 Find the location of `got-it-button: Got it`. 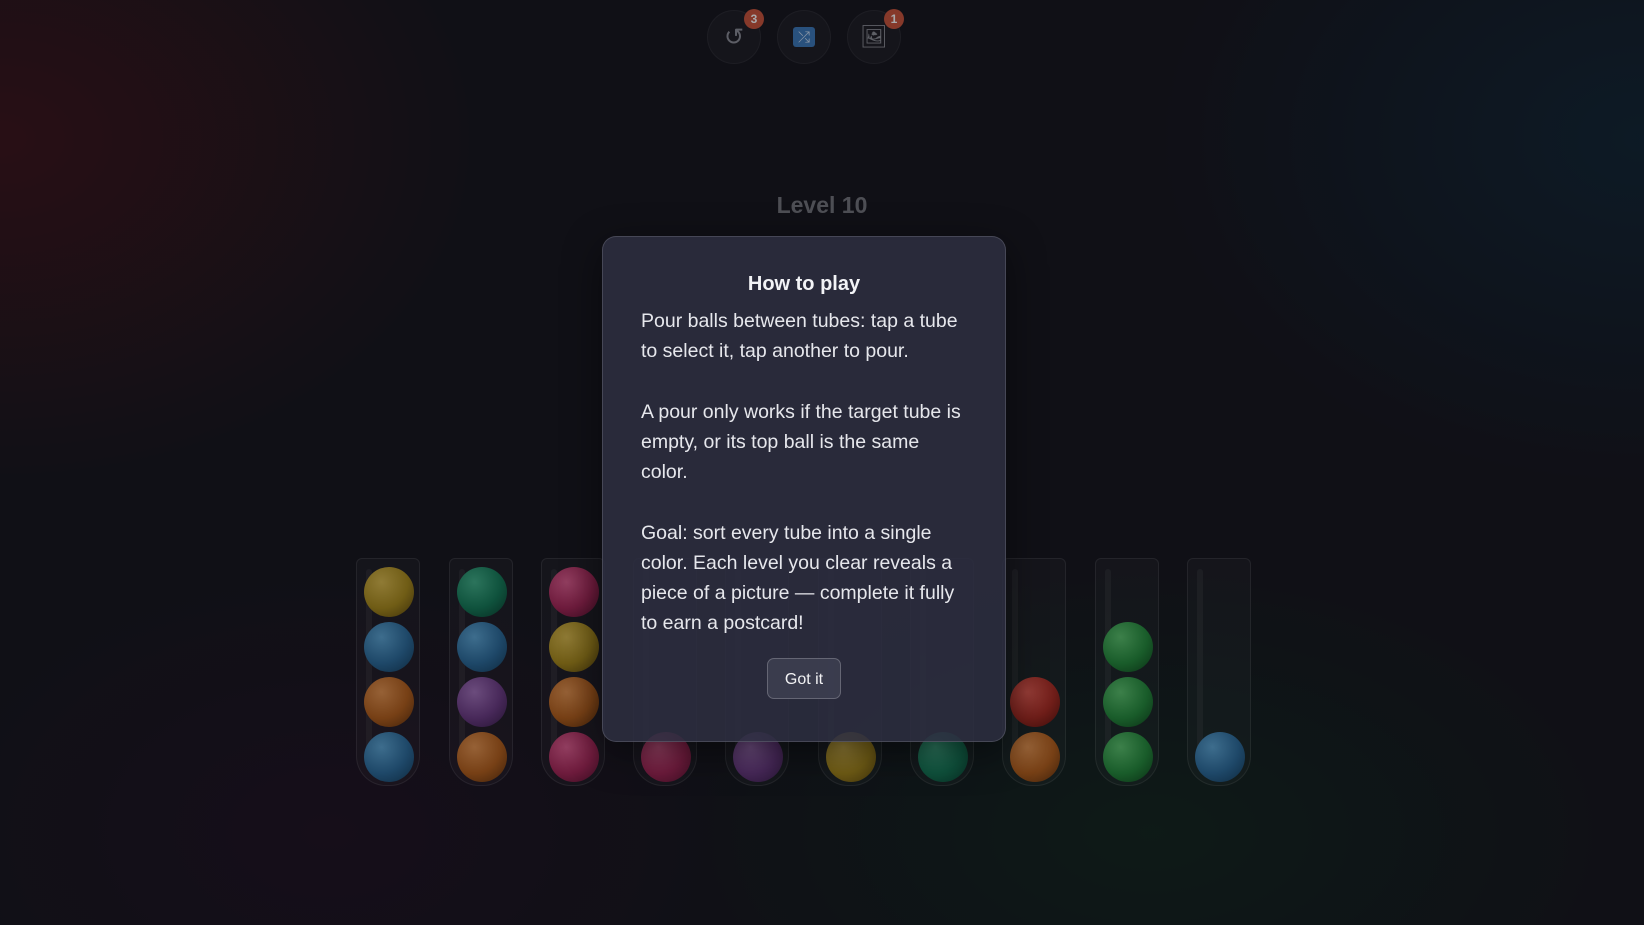

got-it-button: Got it is located at coordinates (804, 678).